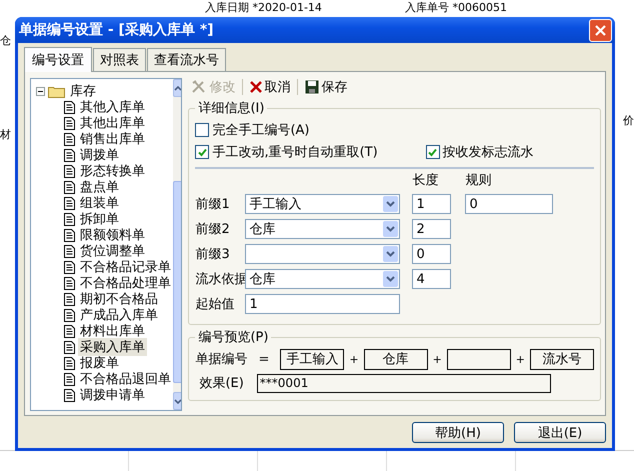 The width and height of the screenshot is (634, 471). What do you see at coordinates (112, 107) in the screenshot?
I see `tree-item: 其他入库单` at bounding box center [112, 107].